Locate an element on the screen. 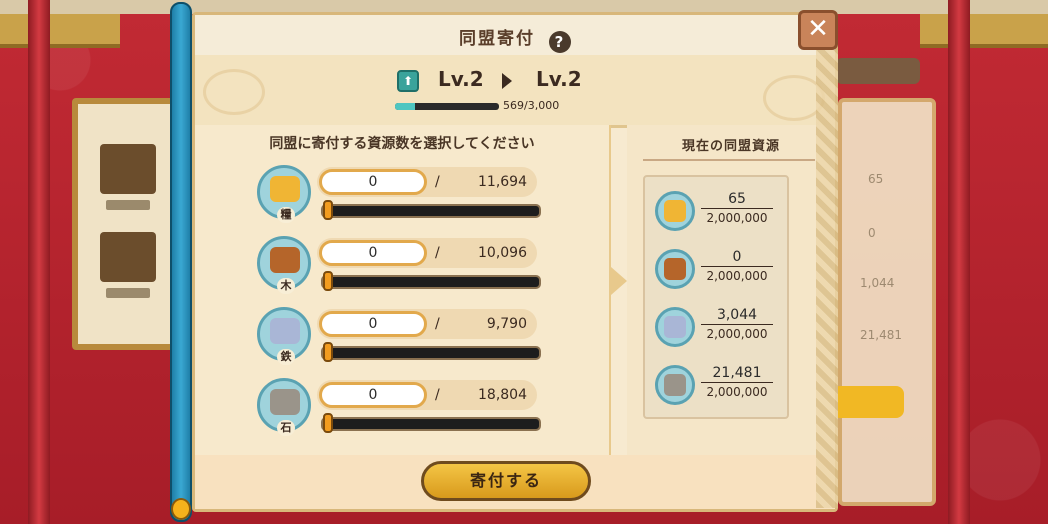 The image size is (1048, 524). wood-owned: 10,096 is located at coordinates (502, 253).